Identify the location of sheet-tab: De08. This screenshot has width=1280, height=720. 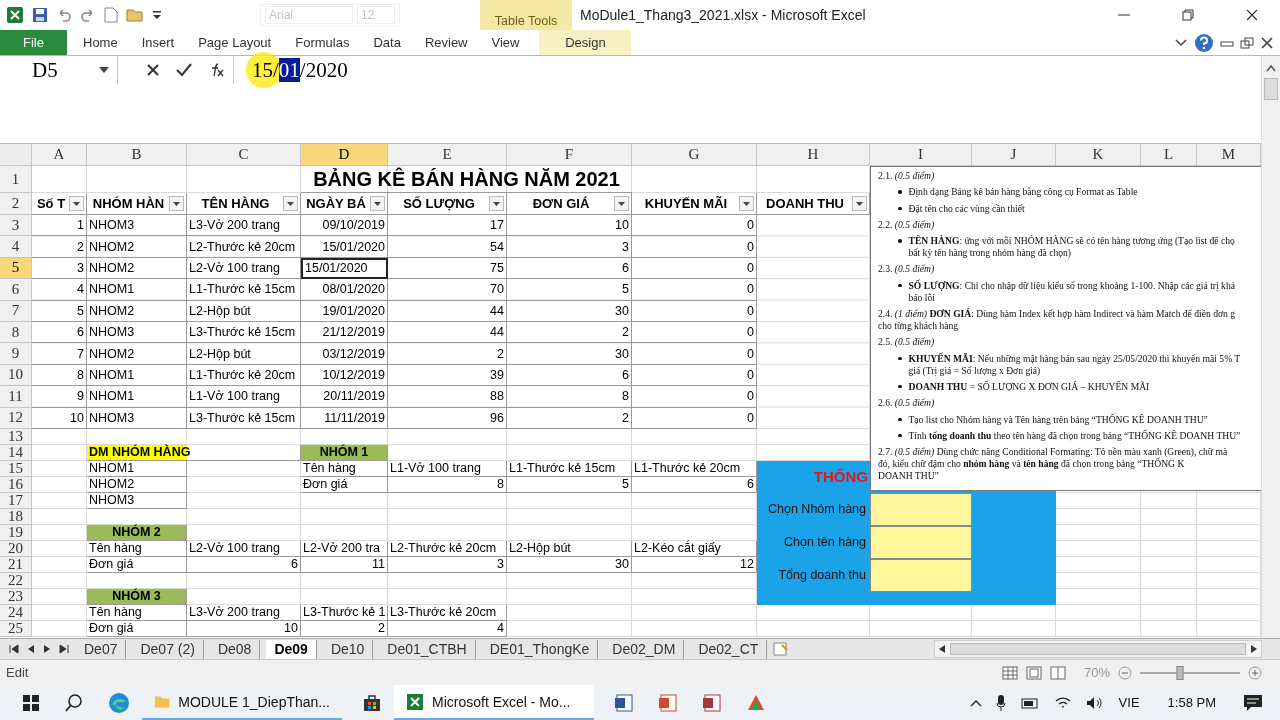
(235, 649).